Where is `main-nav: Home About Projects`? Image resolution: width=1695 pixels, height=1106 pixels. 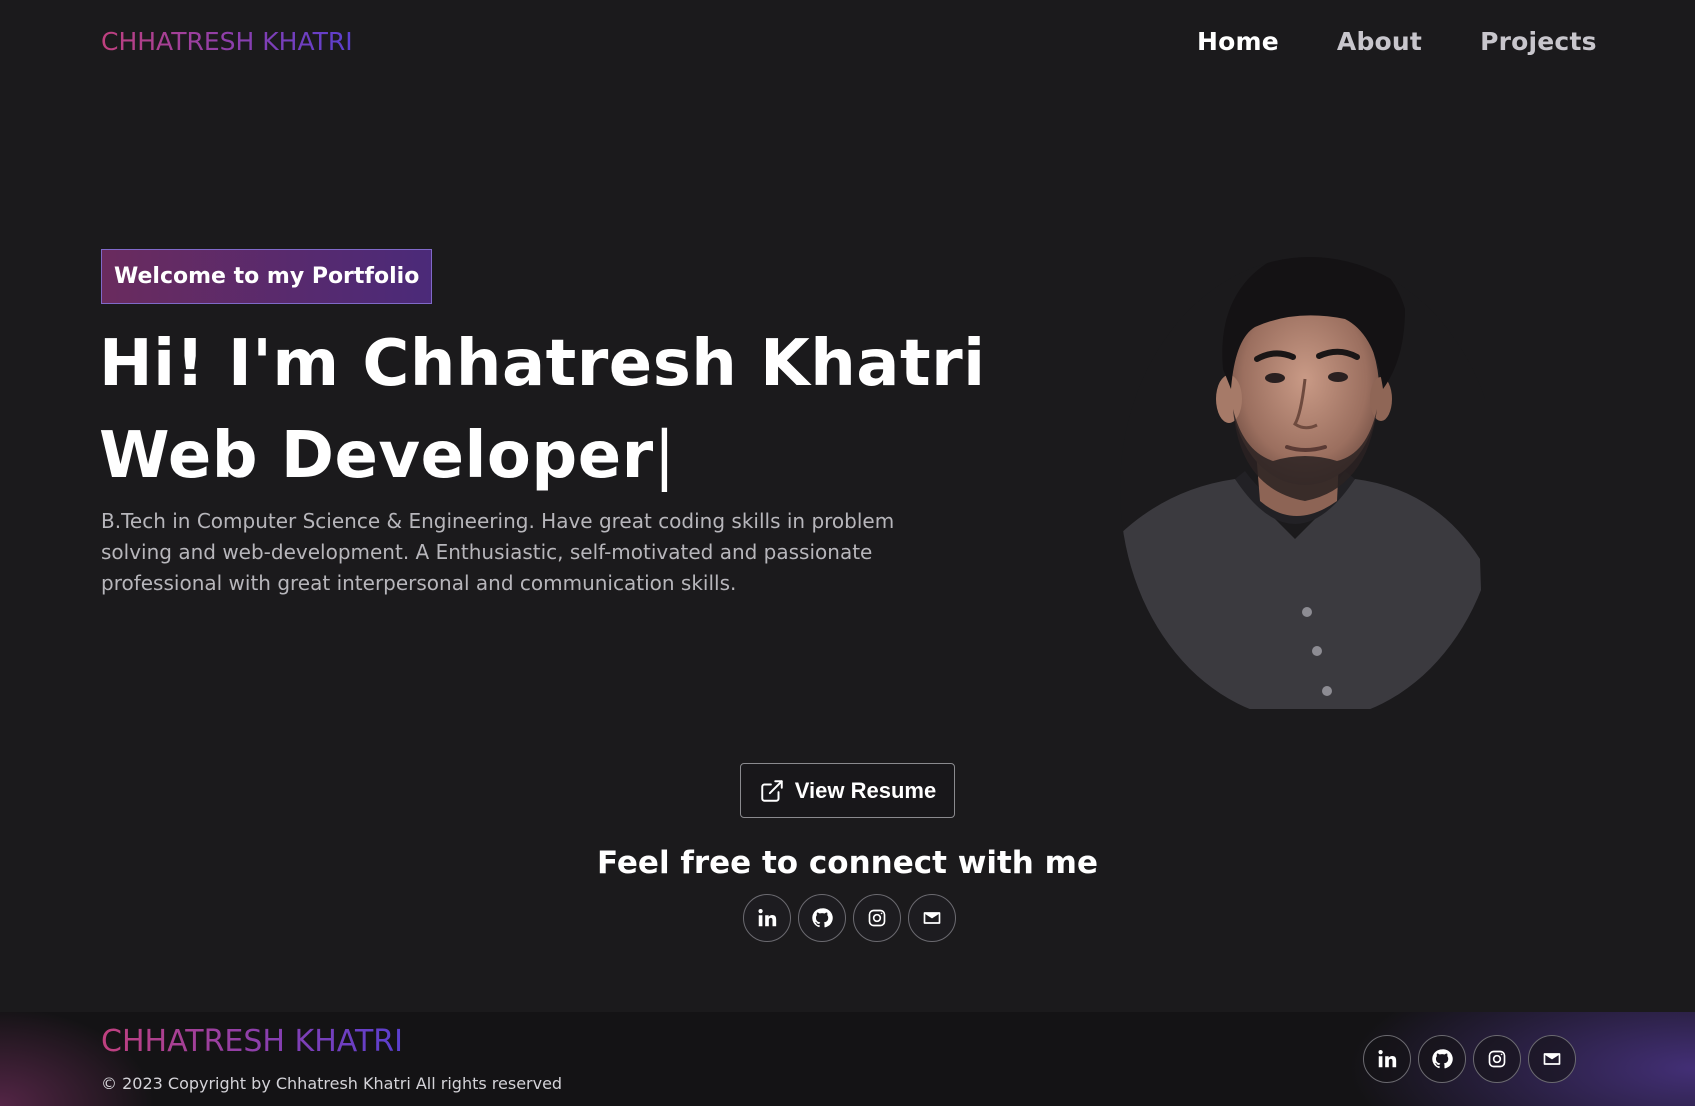
main-nav: Home About Projects is located at coordinates (1397, 41).